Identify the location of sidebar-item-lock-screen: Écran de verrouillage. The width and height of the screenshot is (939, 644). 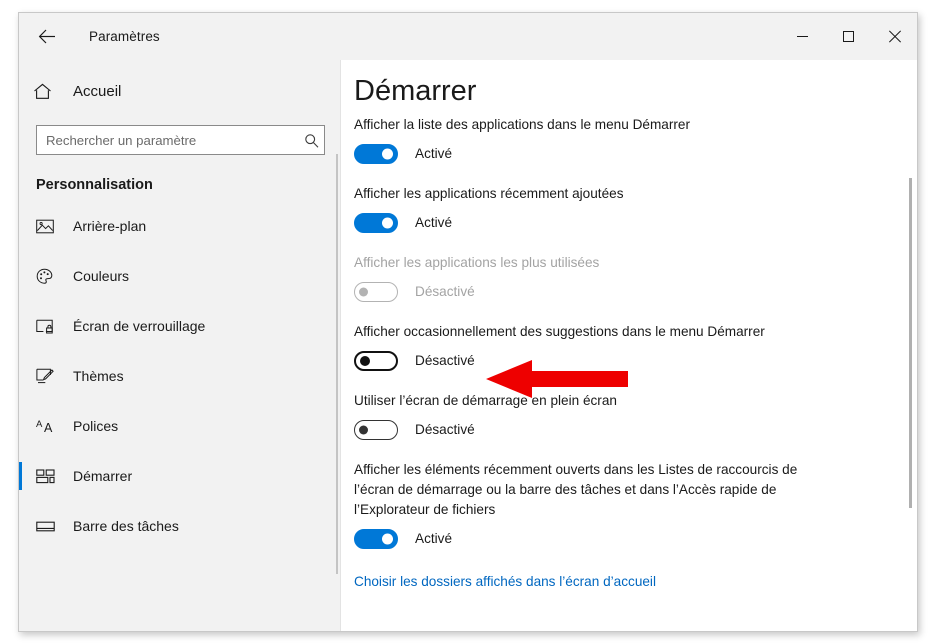
(180, 326).